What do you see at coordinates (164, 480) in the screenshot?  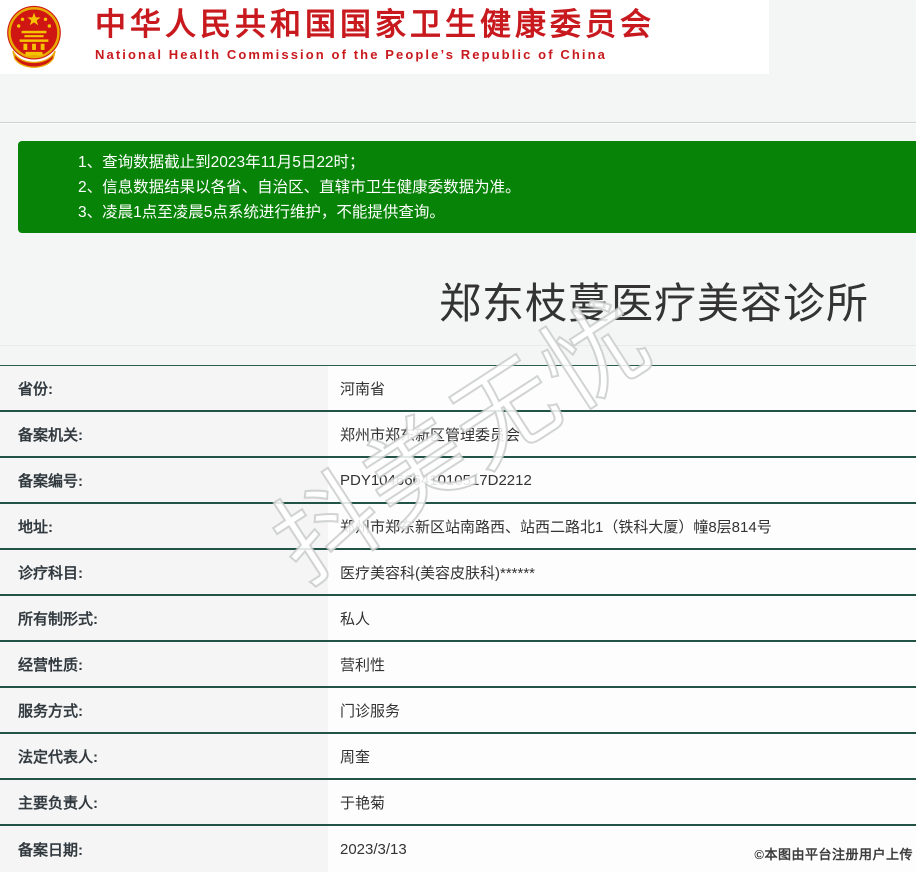 I see `row-label: 备案编号:` at bounding box center [164, 480].